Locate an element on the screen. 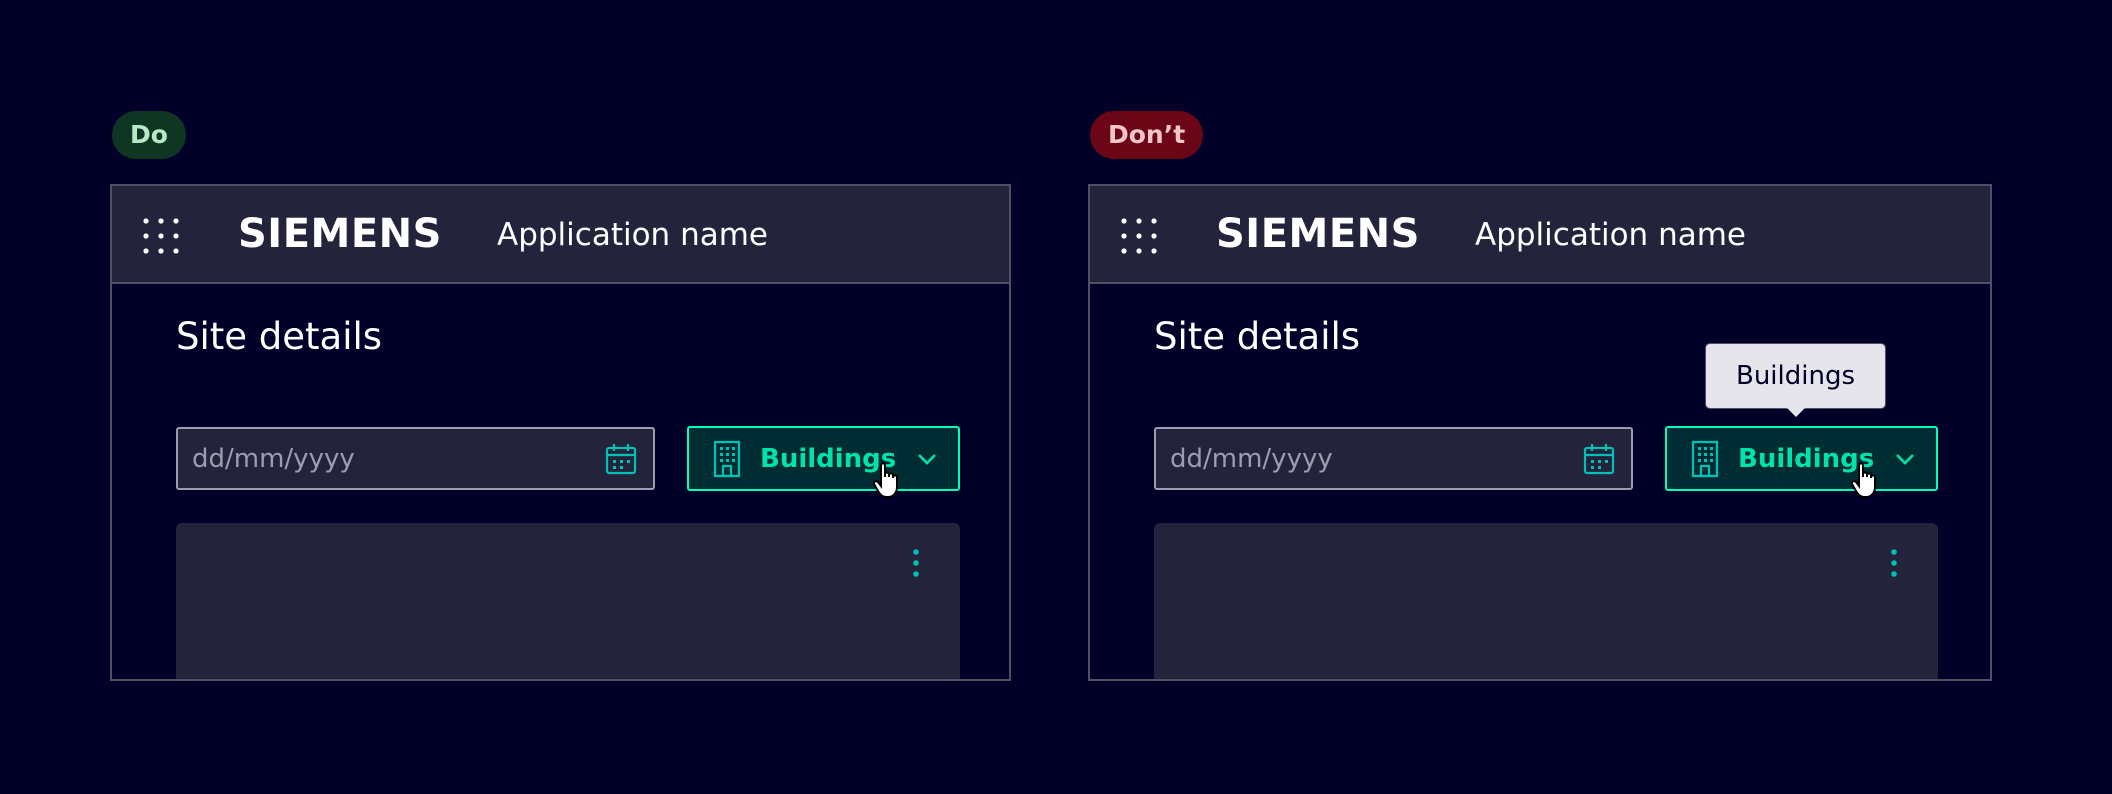 This screenshot has width=2112, height=794. dont-badge: Don’t is located at coordinates (1147, 135).